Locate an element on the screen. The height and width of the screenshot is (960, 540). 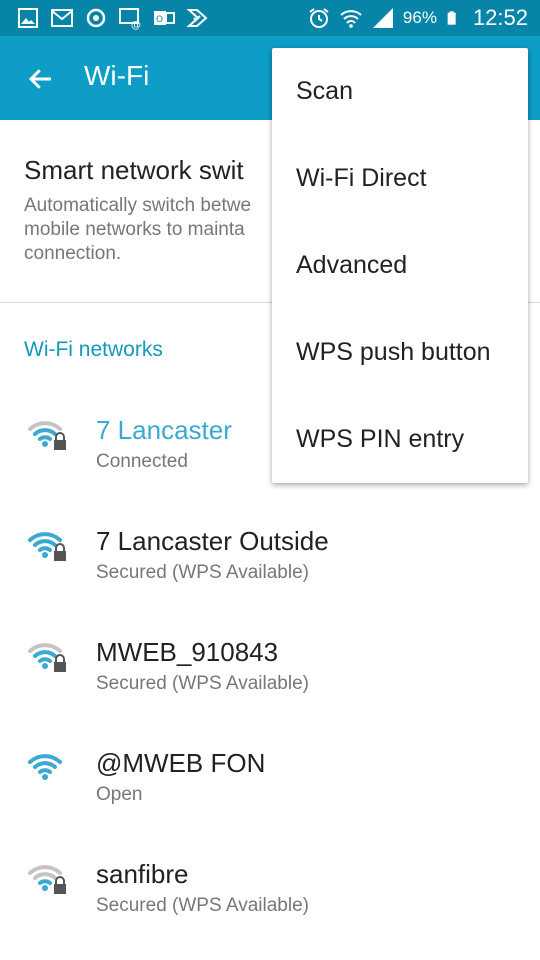
wifi-open-icon is located at coordinates (45, 767).